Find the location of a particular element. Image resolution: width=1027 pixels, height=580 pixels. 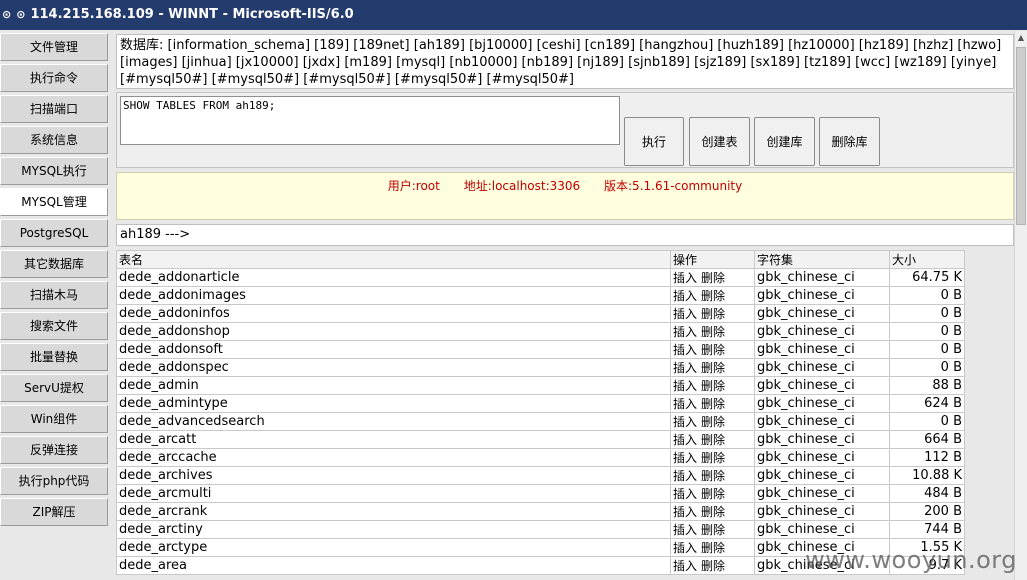

scrollbar-thumb is located at coordinates (1021, 136).